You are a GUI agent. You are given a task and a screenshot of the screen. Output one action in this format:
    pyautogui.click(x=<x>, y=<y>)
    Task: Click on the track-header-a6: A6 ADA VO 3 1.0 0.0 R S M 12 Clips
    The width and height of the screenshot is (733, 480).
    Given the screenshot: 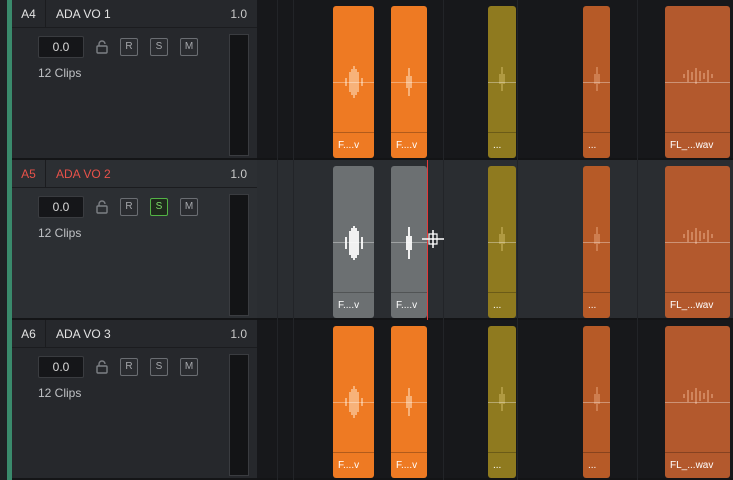 What is the action you would take?
    pyautogui.click(x=134, y=400)
    